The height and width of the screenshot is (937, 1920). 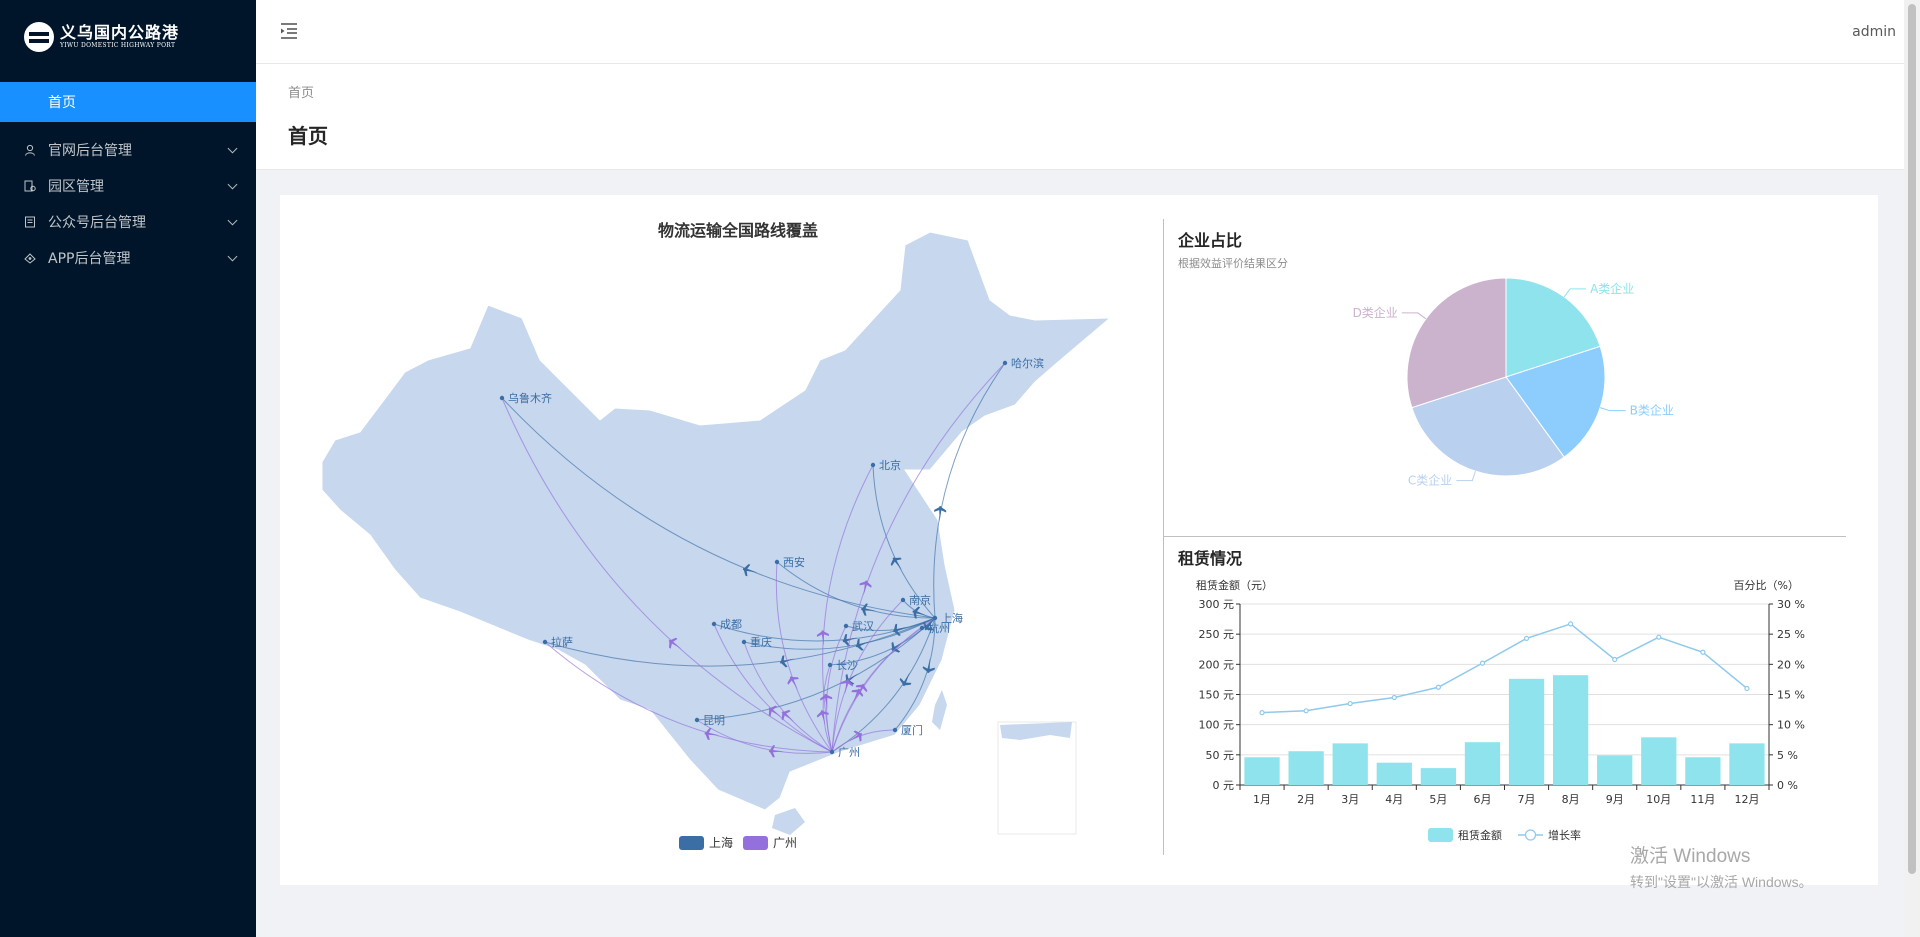 What do you see at coordinates (128, 102) in the screenshot?
I see `sidebar-item-home: 首页` at bounding box center [128, 102].